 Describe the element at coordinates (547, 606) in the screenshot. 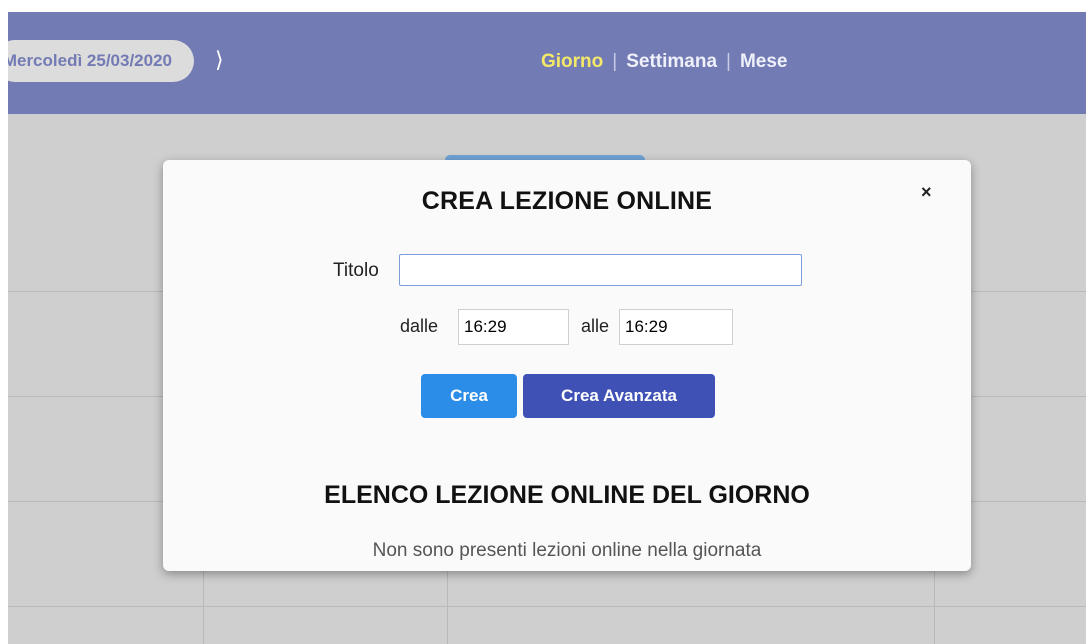

I see `grid-line` at that location.